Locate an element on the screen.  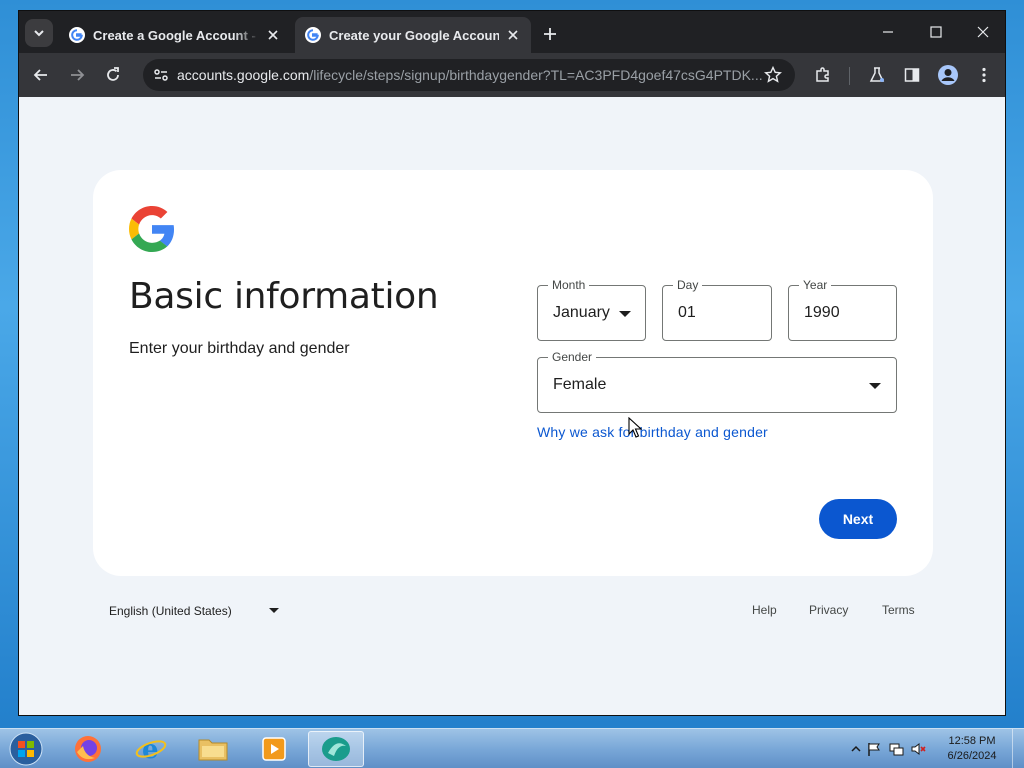
profile-button is located at coordinates (948, 75).